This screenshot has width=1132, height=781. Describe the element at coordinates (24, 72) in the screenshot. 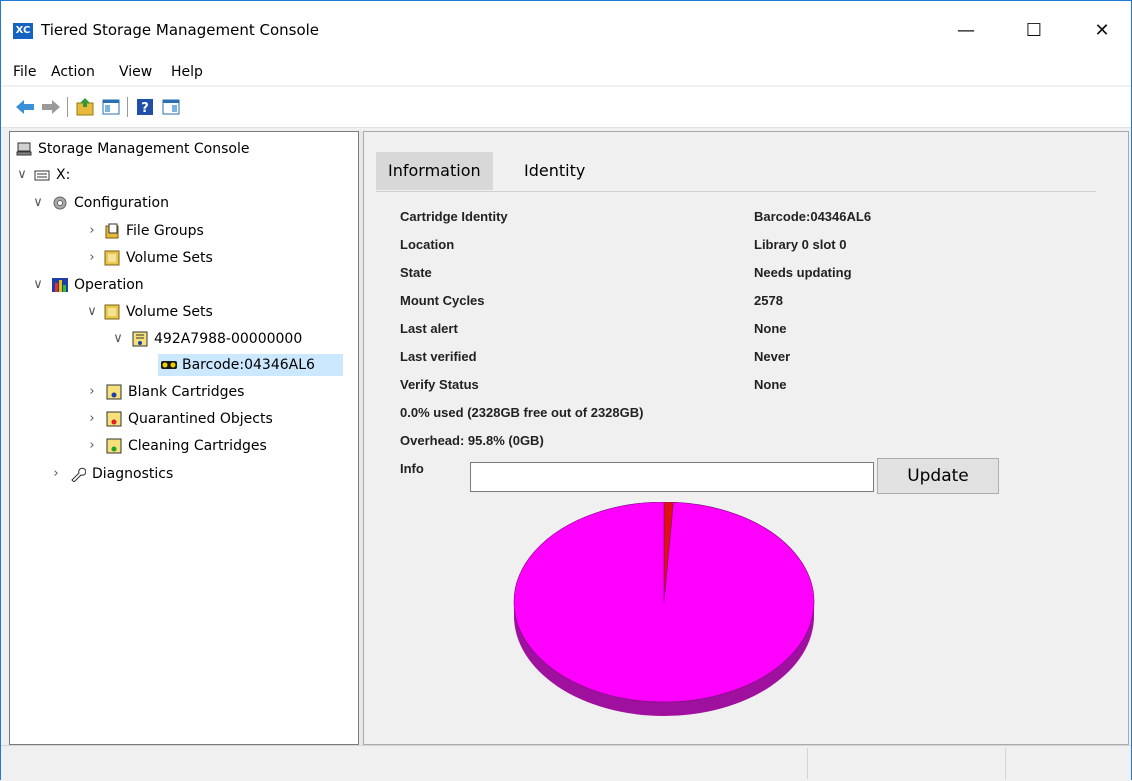

I see `menu-file: File` at that location.